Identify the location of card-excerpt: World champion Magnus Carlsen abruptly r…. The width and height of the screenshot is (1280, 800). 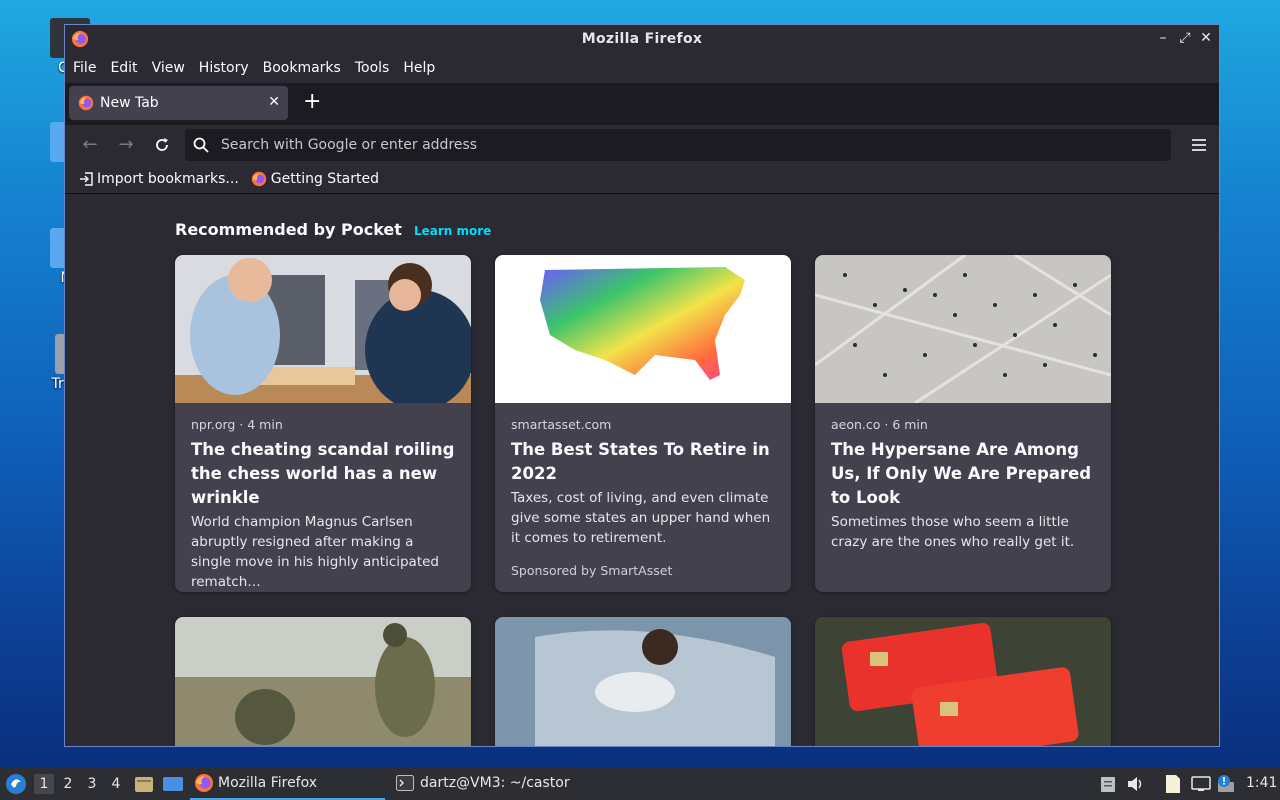
(315, 552).